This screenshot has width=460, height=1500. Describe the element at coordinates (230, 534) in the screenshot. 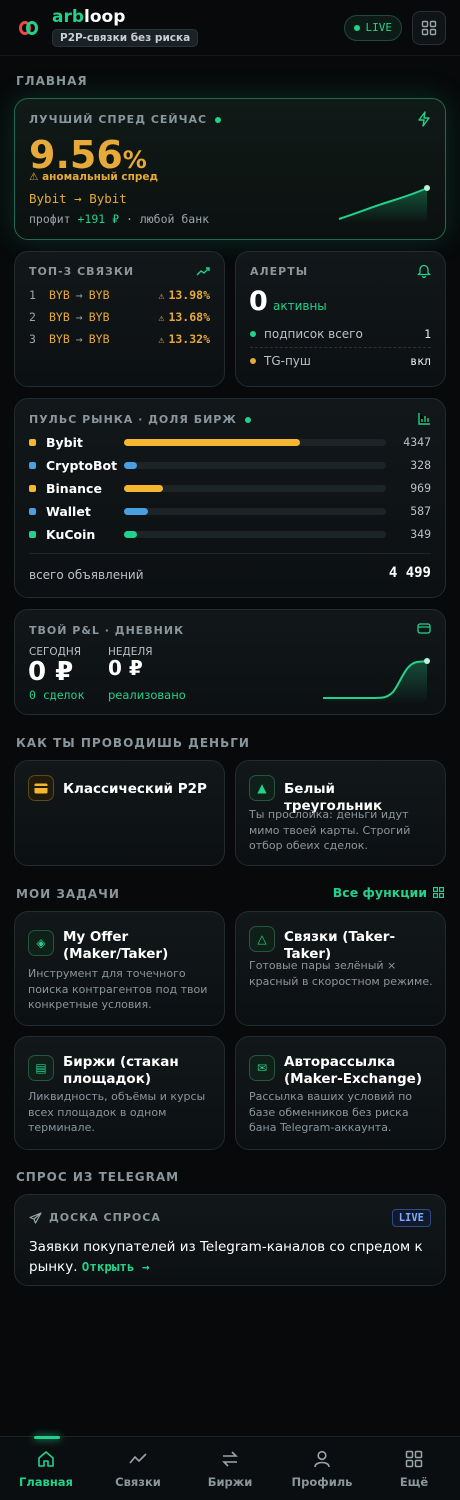

I see `pulse-row-kucoin: KuCoin 349` at that location.